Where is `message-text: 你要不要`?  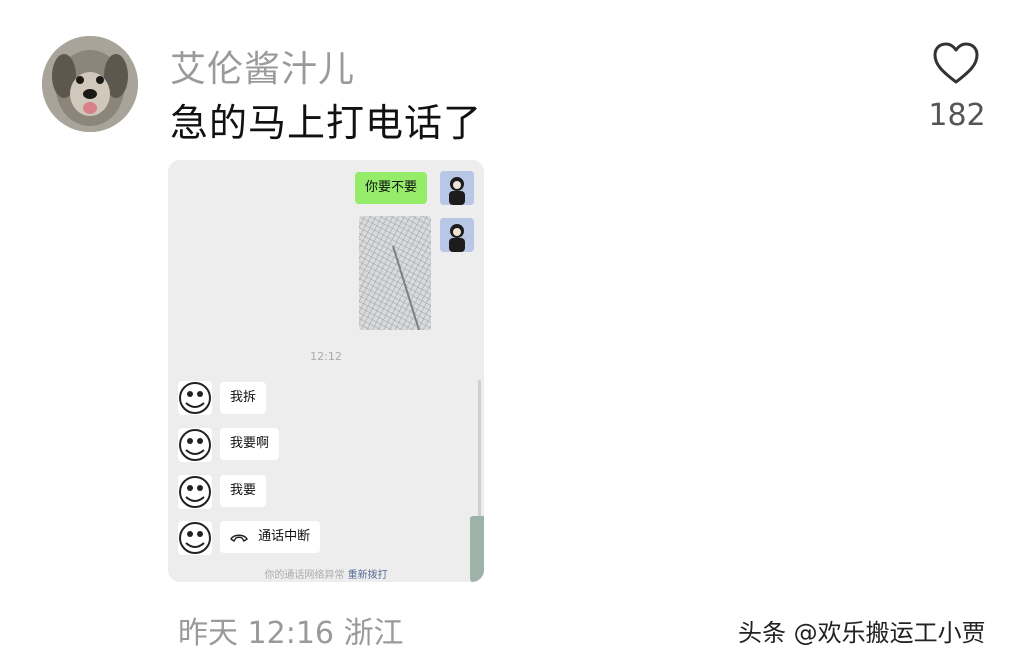
message-text: 你要不要 is located at coordinates (391, 187).